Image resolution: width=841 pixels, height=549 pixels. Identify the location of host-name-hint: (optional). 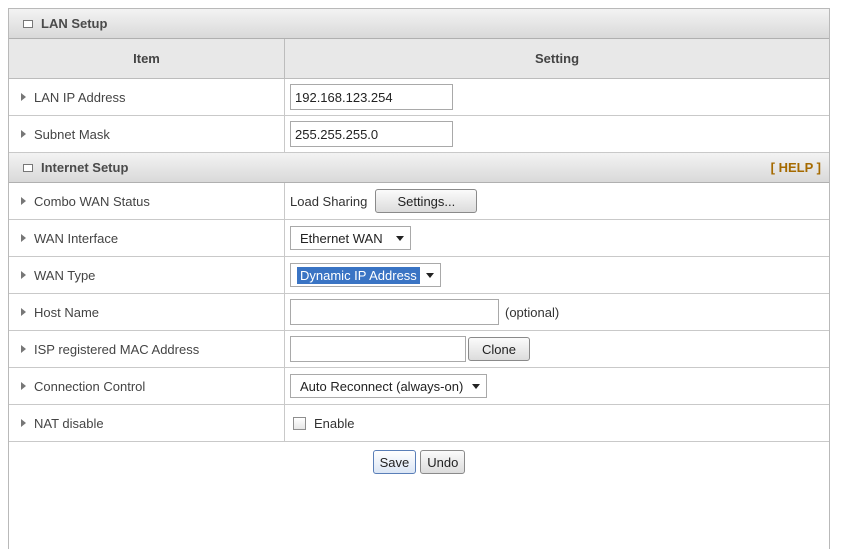
(532, 312).